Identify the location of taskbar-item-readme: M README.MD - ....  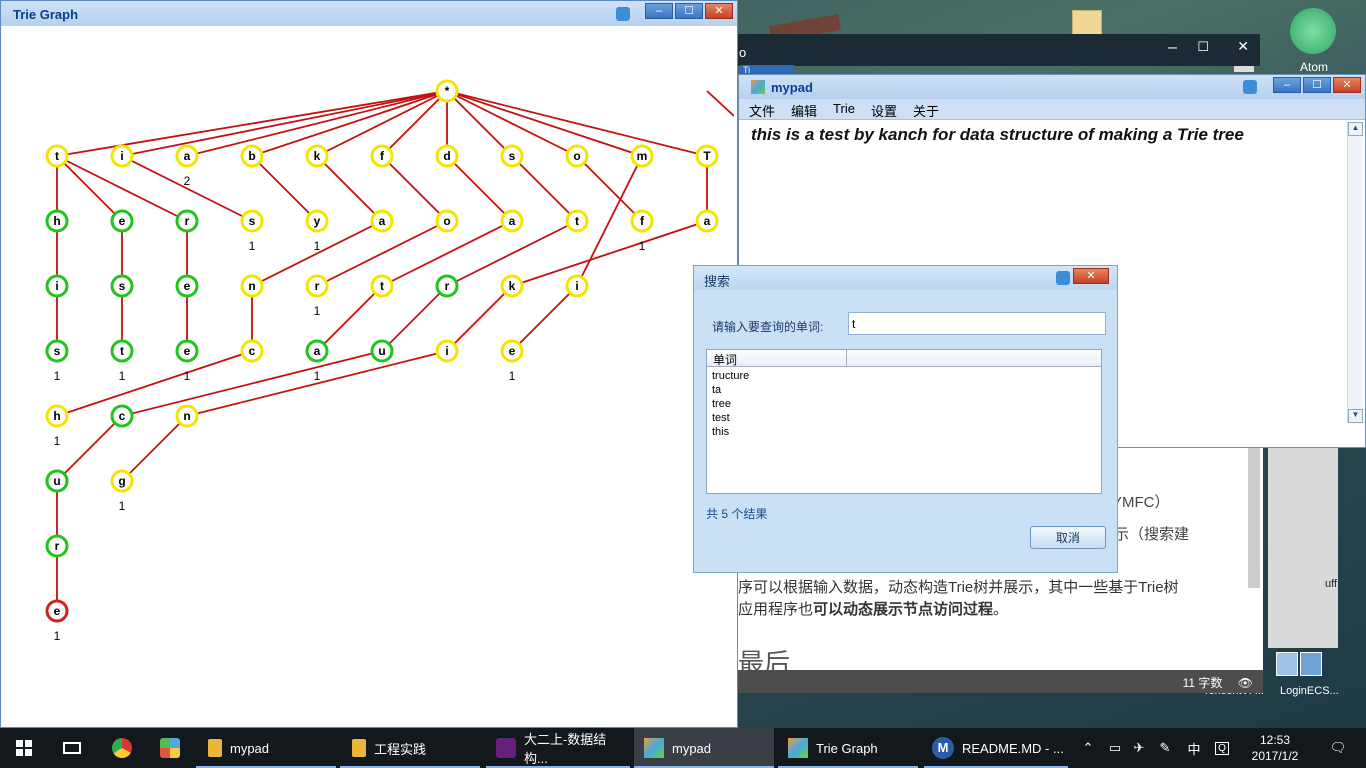
(996, 748).